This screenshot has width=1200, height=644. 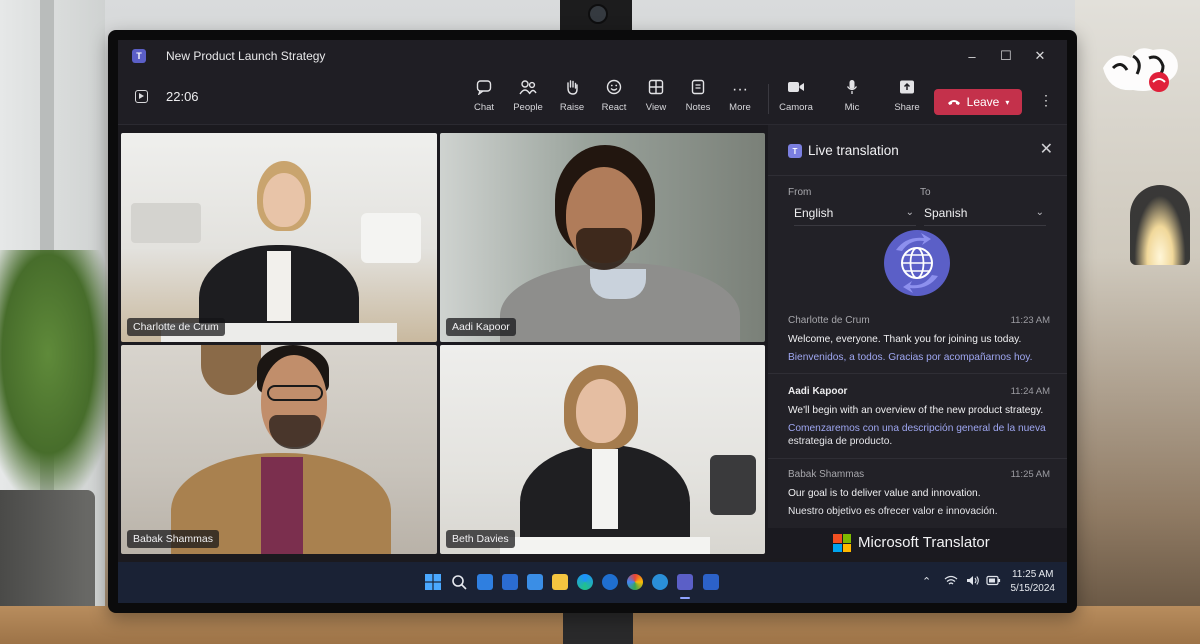 What do you see at coordinates (800, 192) in the screenshot?
I see `from-label: From` at bounding box center [800, 192].